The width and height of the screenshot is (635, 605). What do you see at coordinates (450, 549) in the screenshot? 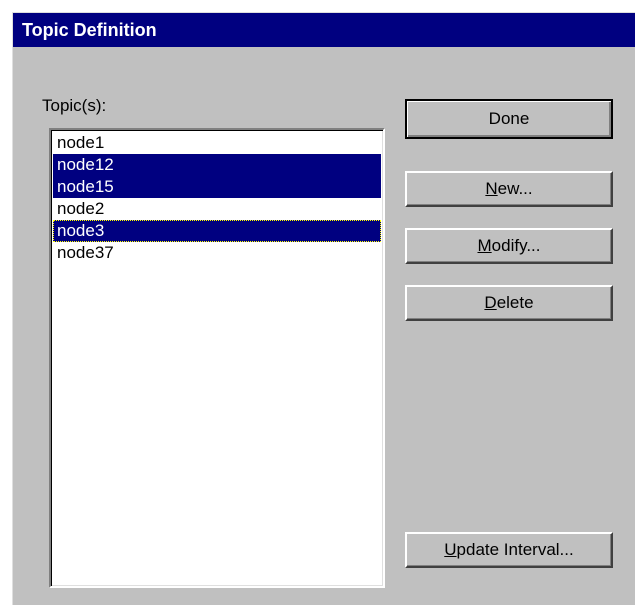
I see `update-interval-button-mnemonic: U` at bounding box center [450, 549].